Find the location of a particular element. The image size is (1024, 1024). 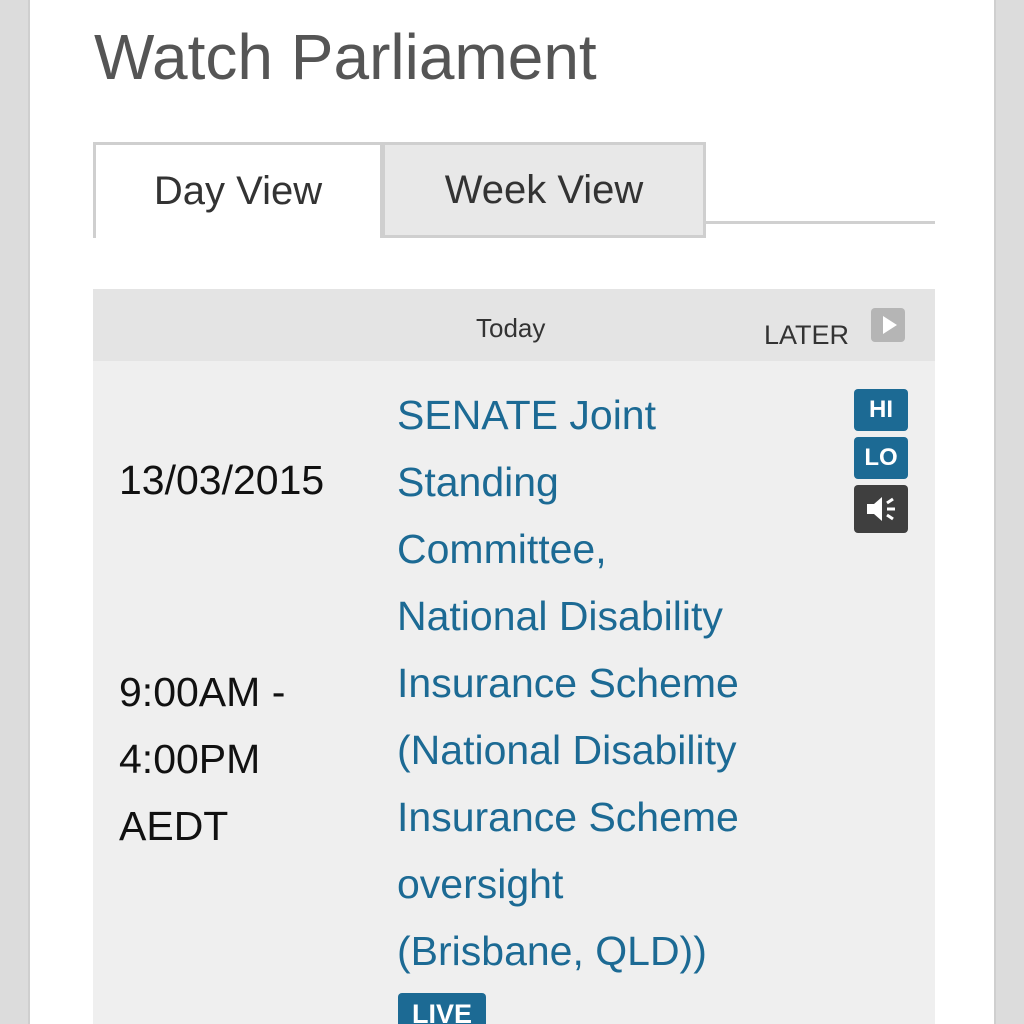

title-line: SENATE Joint is located at coordinates (526, 415).